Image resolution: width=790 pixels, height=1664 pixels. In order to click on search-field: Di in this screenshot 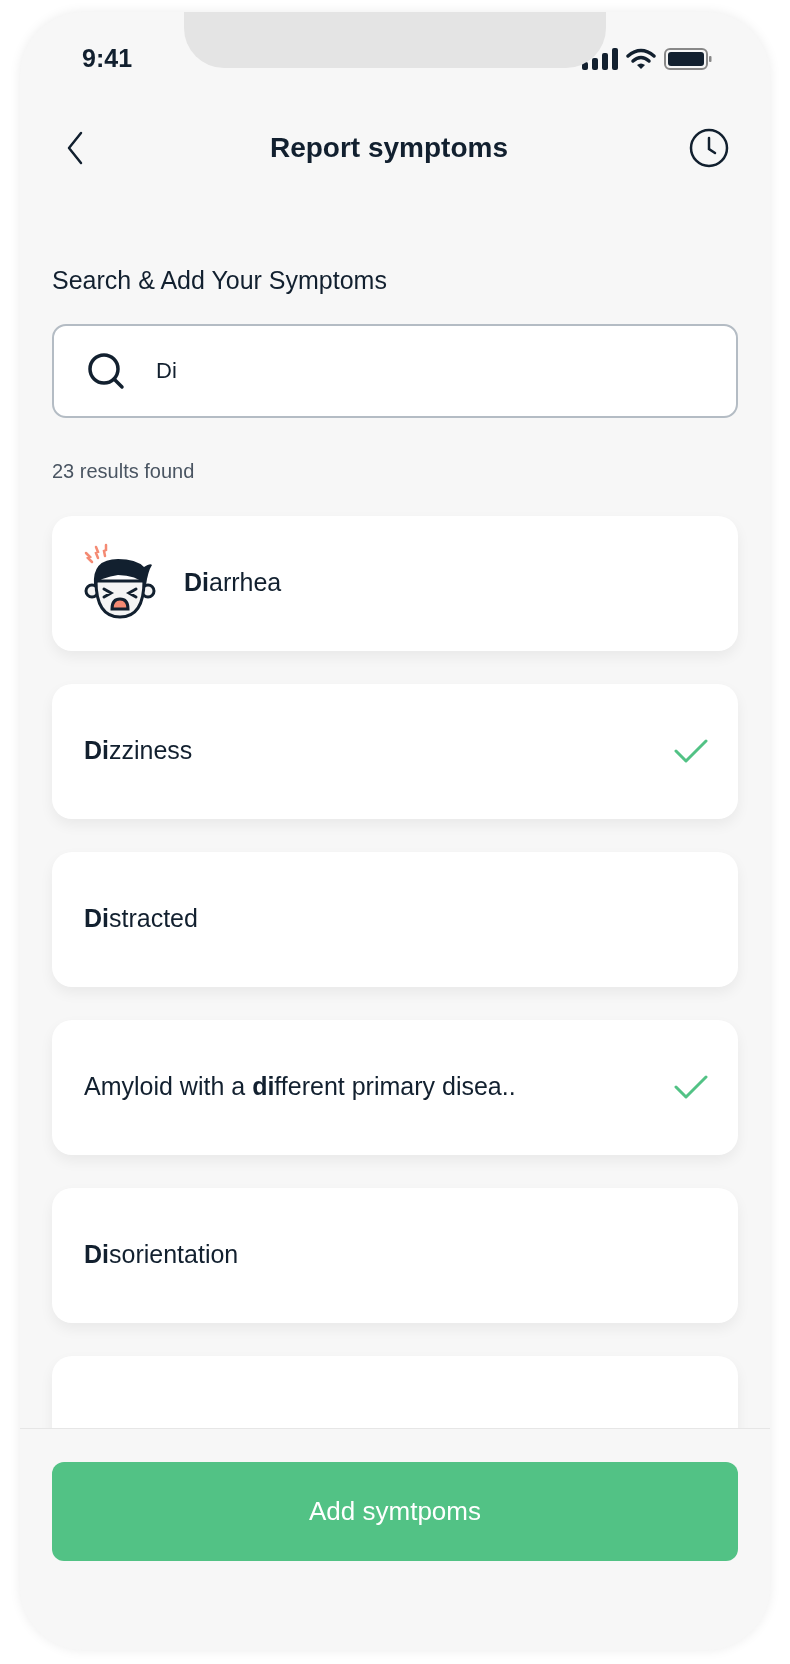, I will do `click(395, 370)`.